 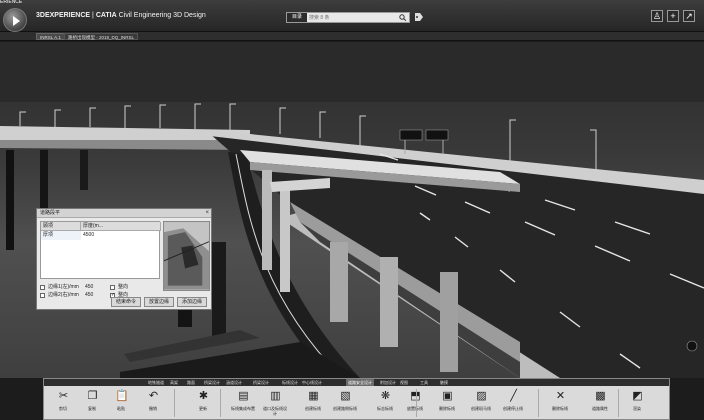 What do you see at coordinates (203, 396) in the screenshot?
I see `update-icon: ✱` at bounding box center [203, 396].